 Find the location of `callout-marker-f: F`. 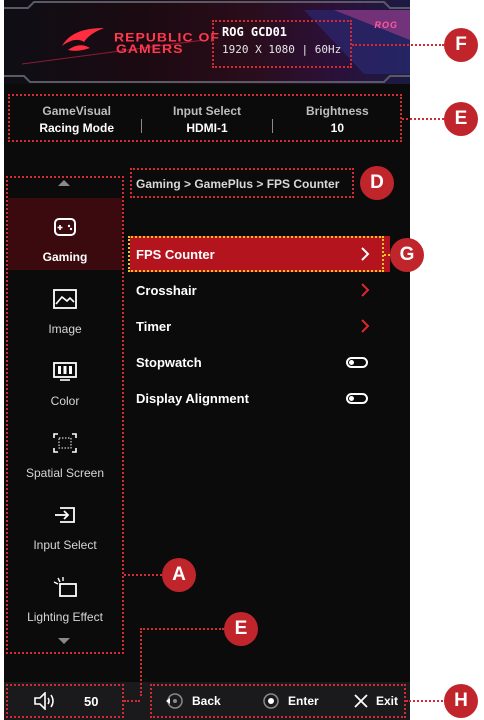

callout-marker-f: F is located at coordinates (461, 45).